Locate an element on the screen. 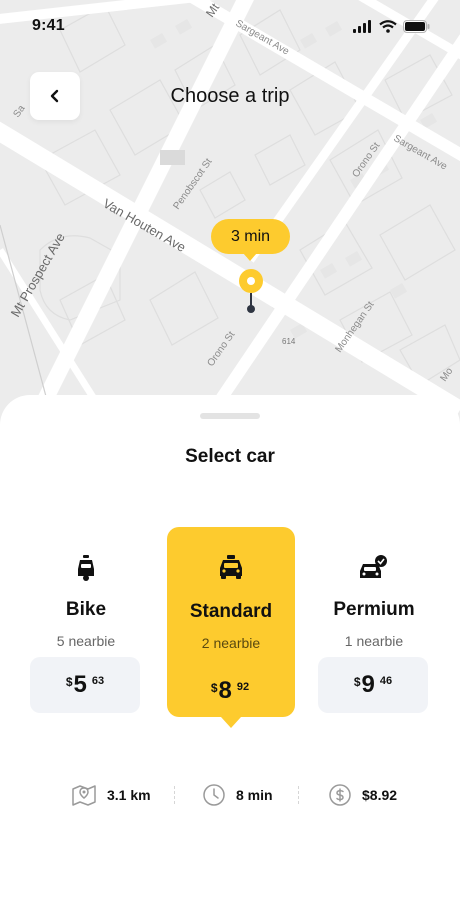  price: $ 9 46 is located at coordinates (373, 685).